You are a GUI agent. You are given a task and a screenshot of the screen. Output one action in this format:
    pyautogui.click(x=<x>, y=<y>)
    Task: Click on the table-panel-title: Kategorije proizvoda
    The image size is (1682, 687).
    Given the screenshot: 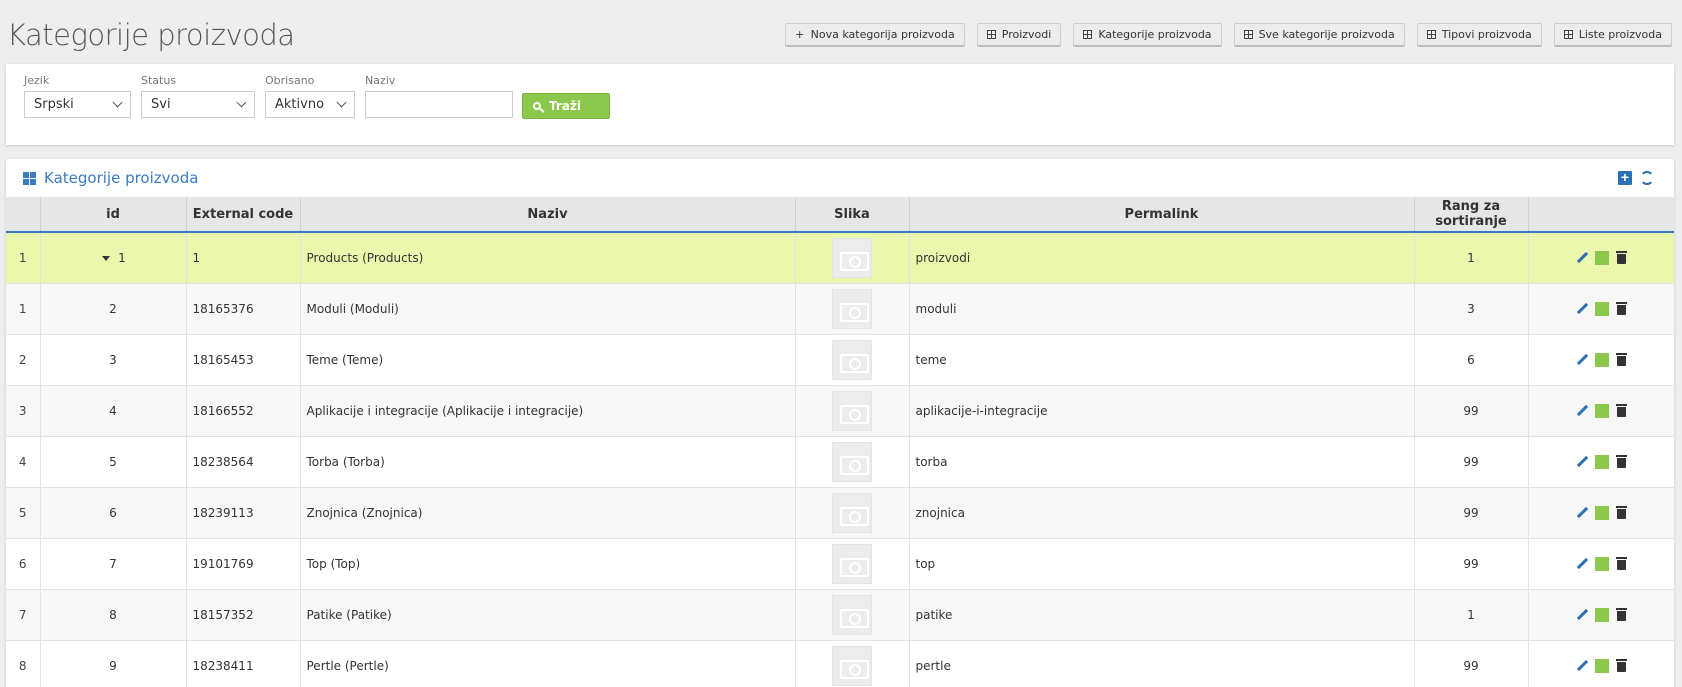 What is the action you would take?
    pyautogui.click(x=121, y=178)
    